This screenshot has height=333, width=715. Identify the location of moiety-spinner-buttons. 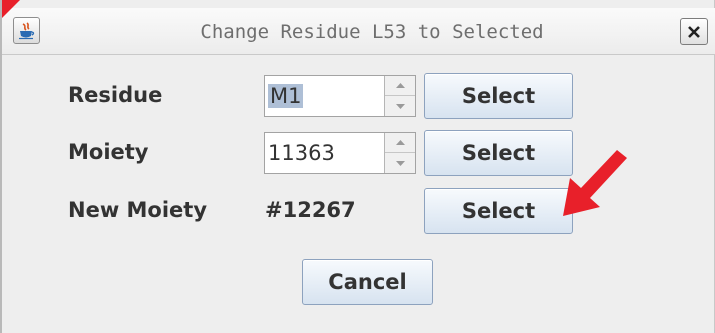
(399, 153).